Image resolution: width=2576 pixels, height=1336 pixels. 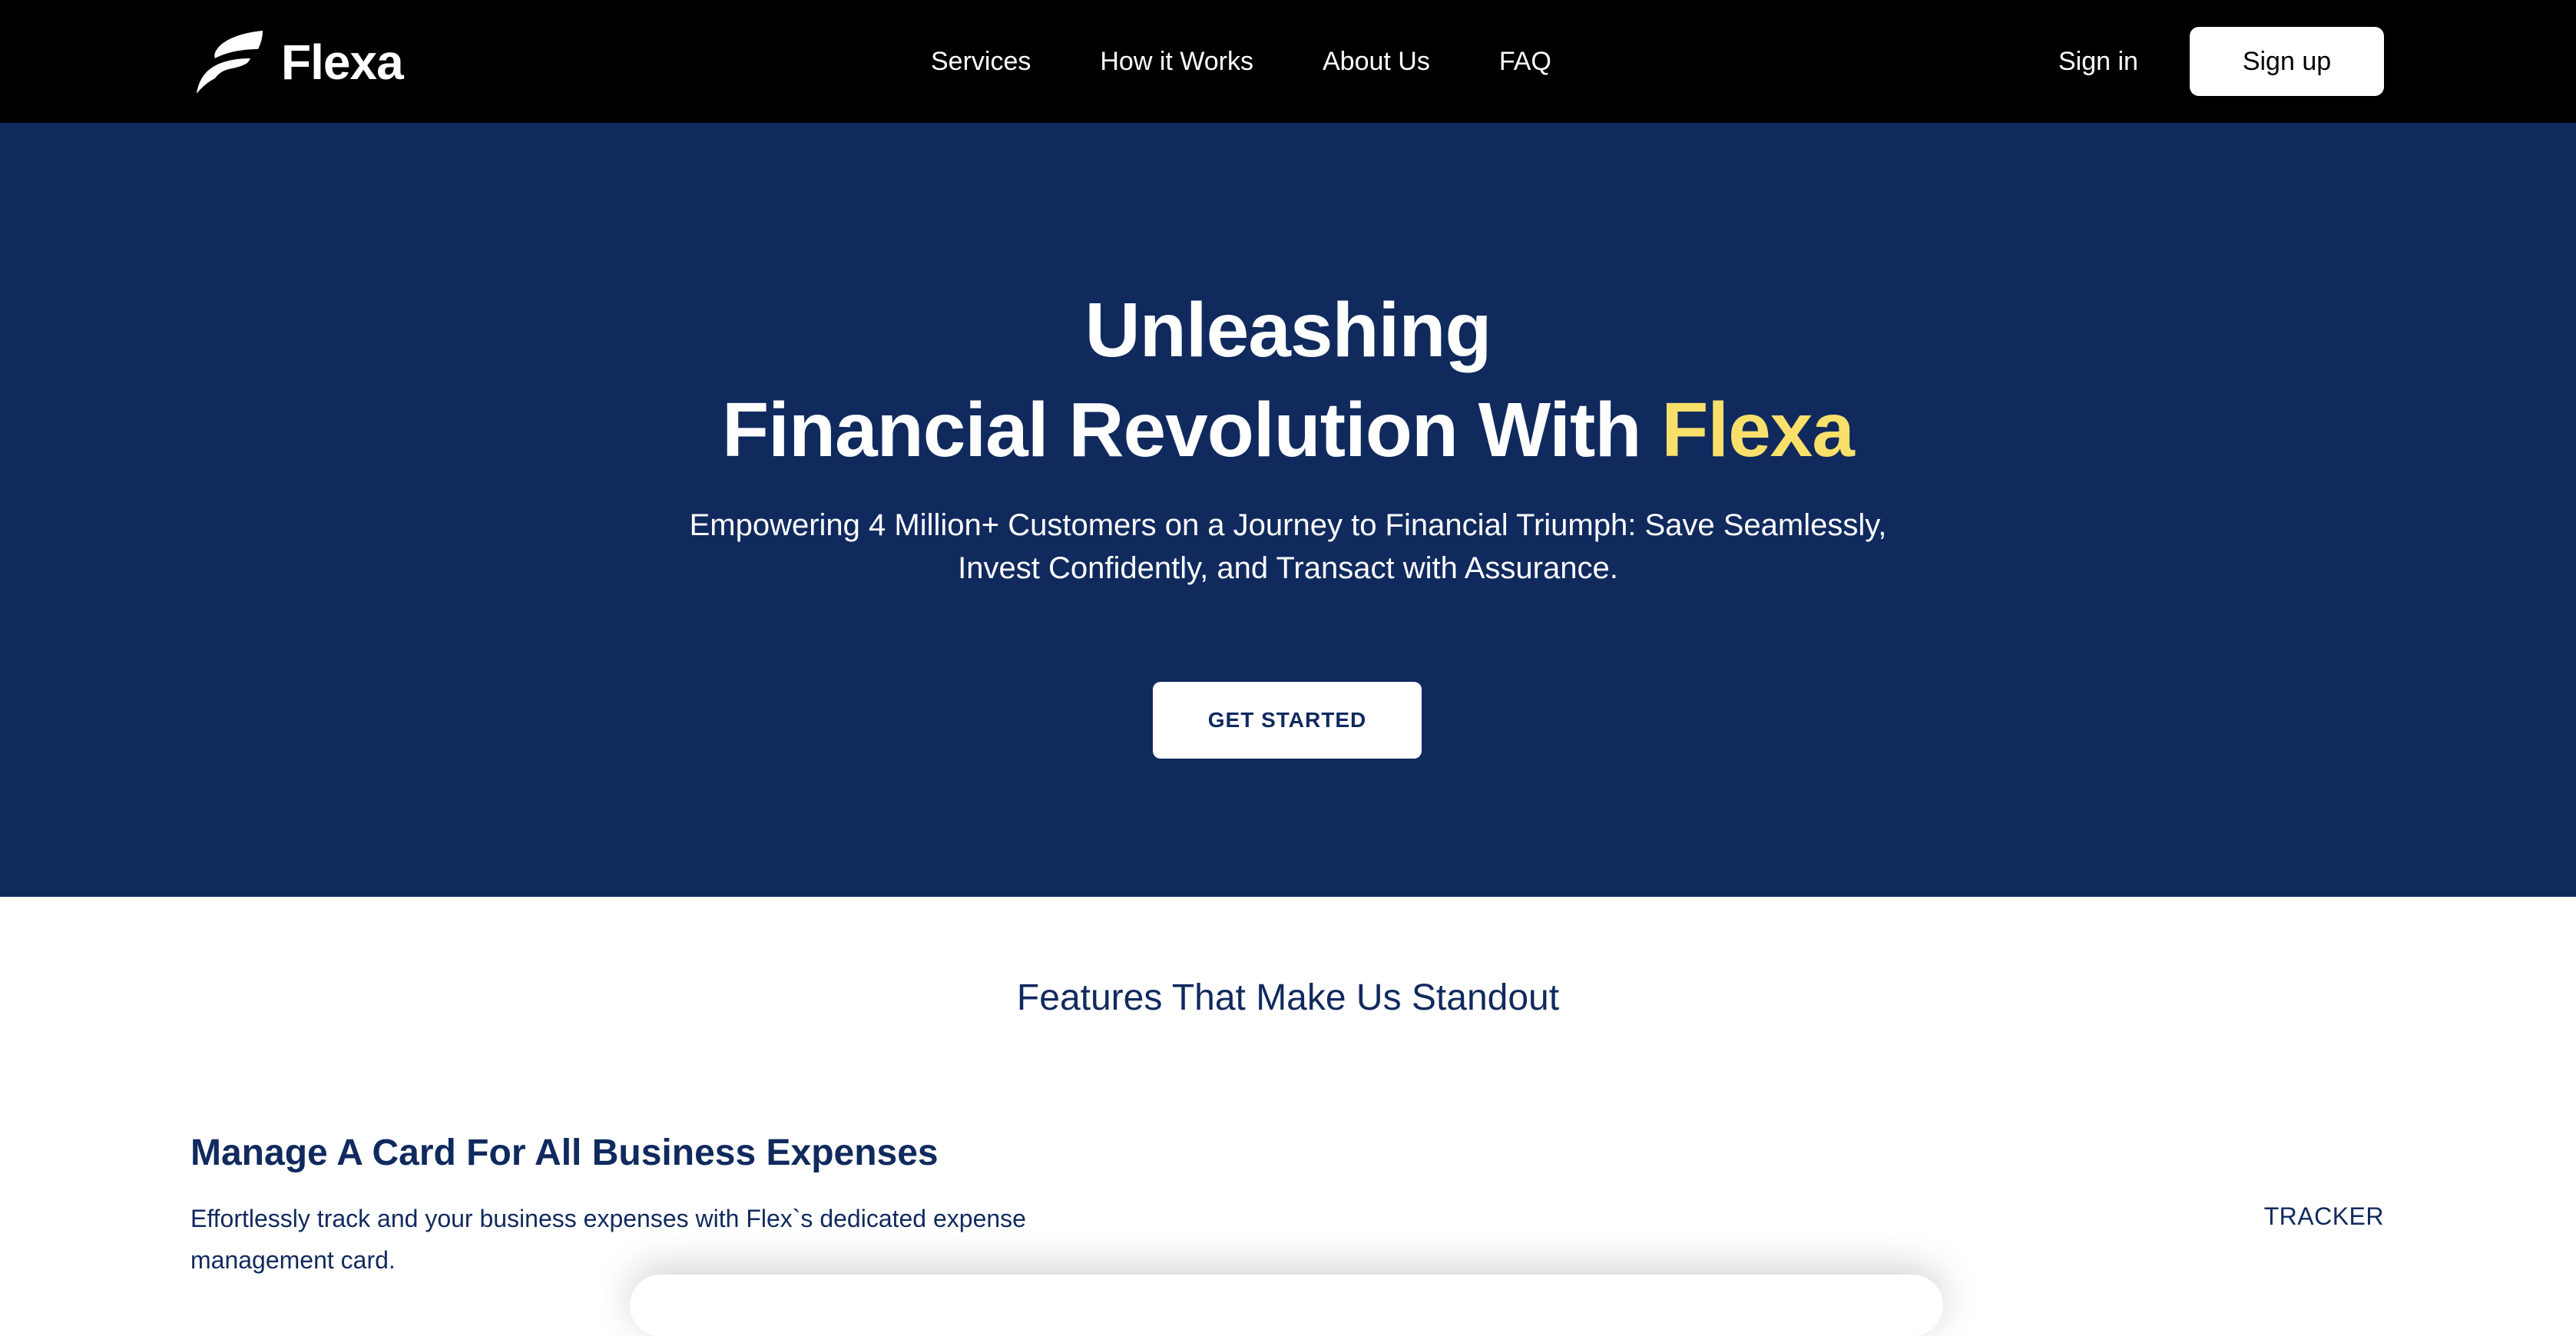 I want to click on get-started-button: GET STARTED, so click(x=1287, y=720).